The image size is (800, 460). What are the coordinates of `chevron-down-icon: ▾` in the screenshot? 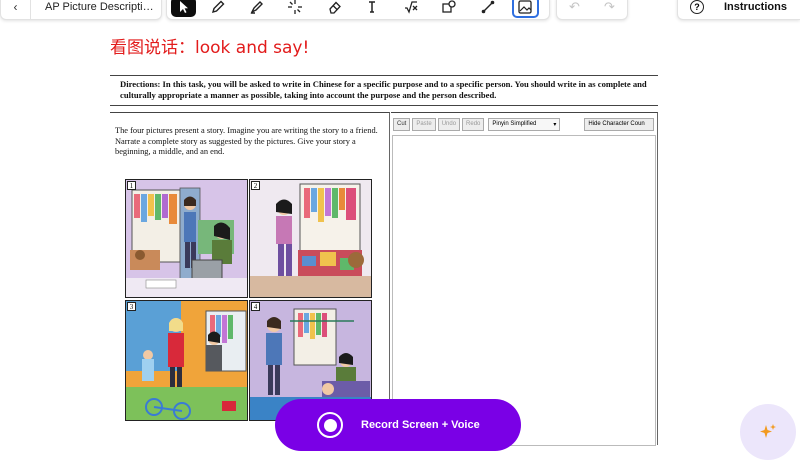 It's located at (555, 124).